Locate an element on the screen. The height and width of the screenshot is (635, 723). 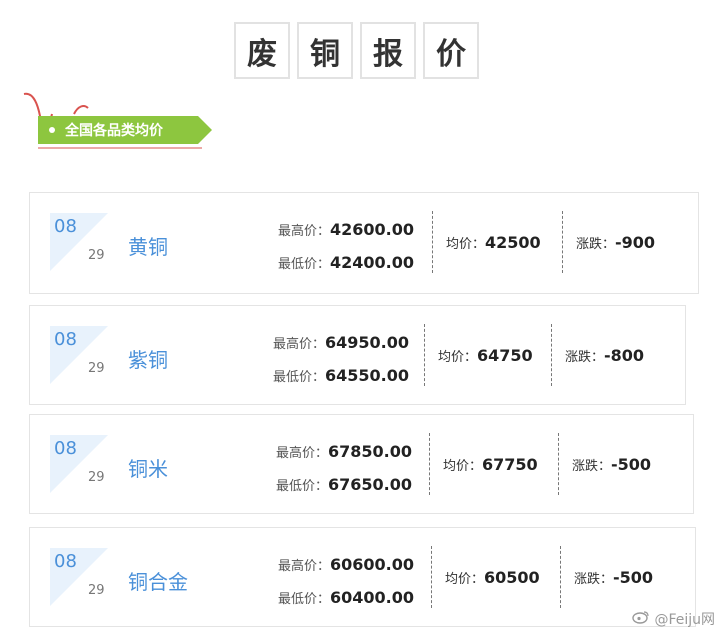
high-price: 最高价：42600.00 is located at coordinates (346, 229).